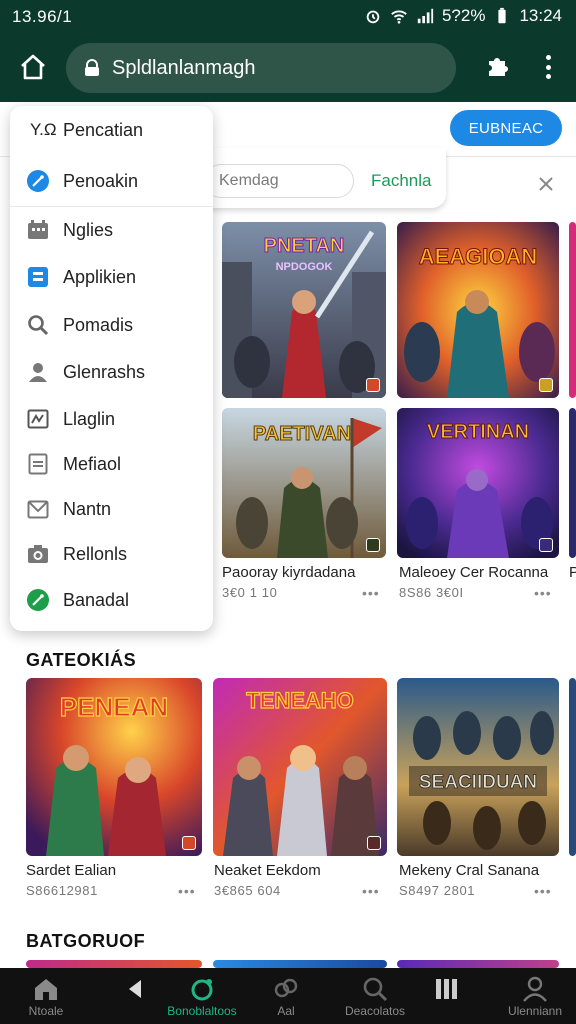  What do you see at coordinates (304, 310) in the screenshot?
I see `game-card-thumbnail: PNETAN NPDOGOK` at bounding box center [304, 310].